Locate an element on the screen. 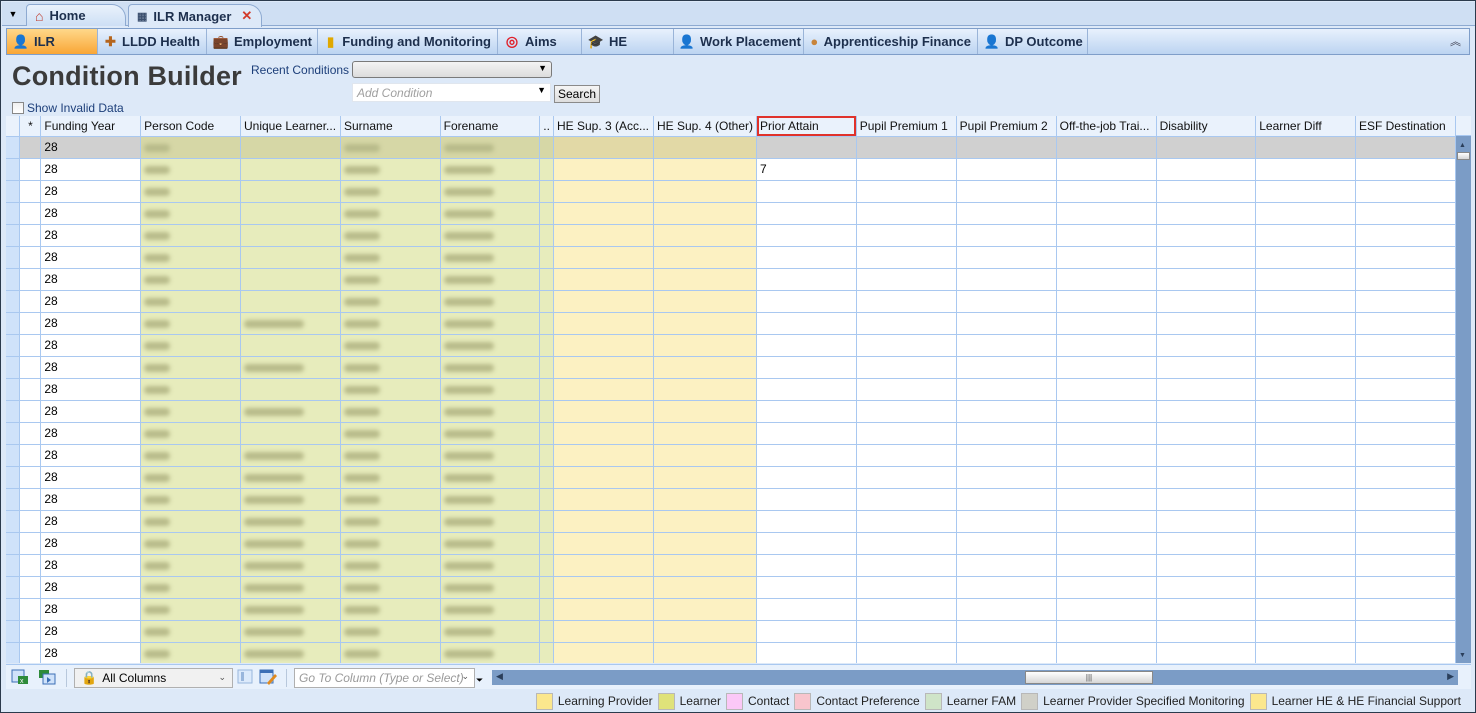  column-header: Surname is located at coordinates (390, 126).